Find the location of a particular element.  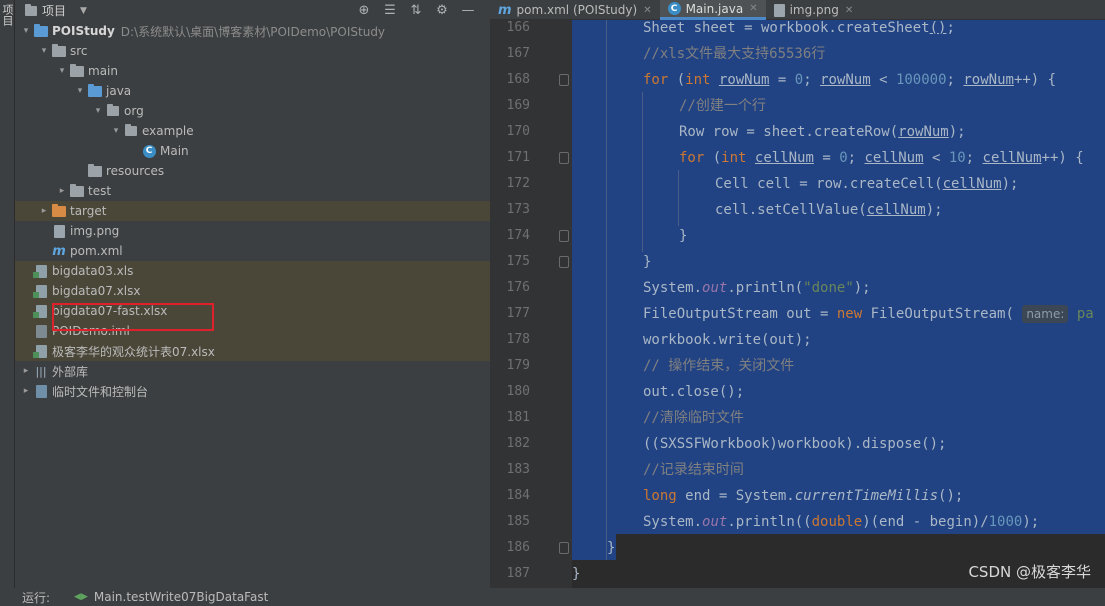

code-line-166: Sheet sheet = workbook.createSheet(); is located at coordinates (799, 28).